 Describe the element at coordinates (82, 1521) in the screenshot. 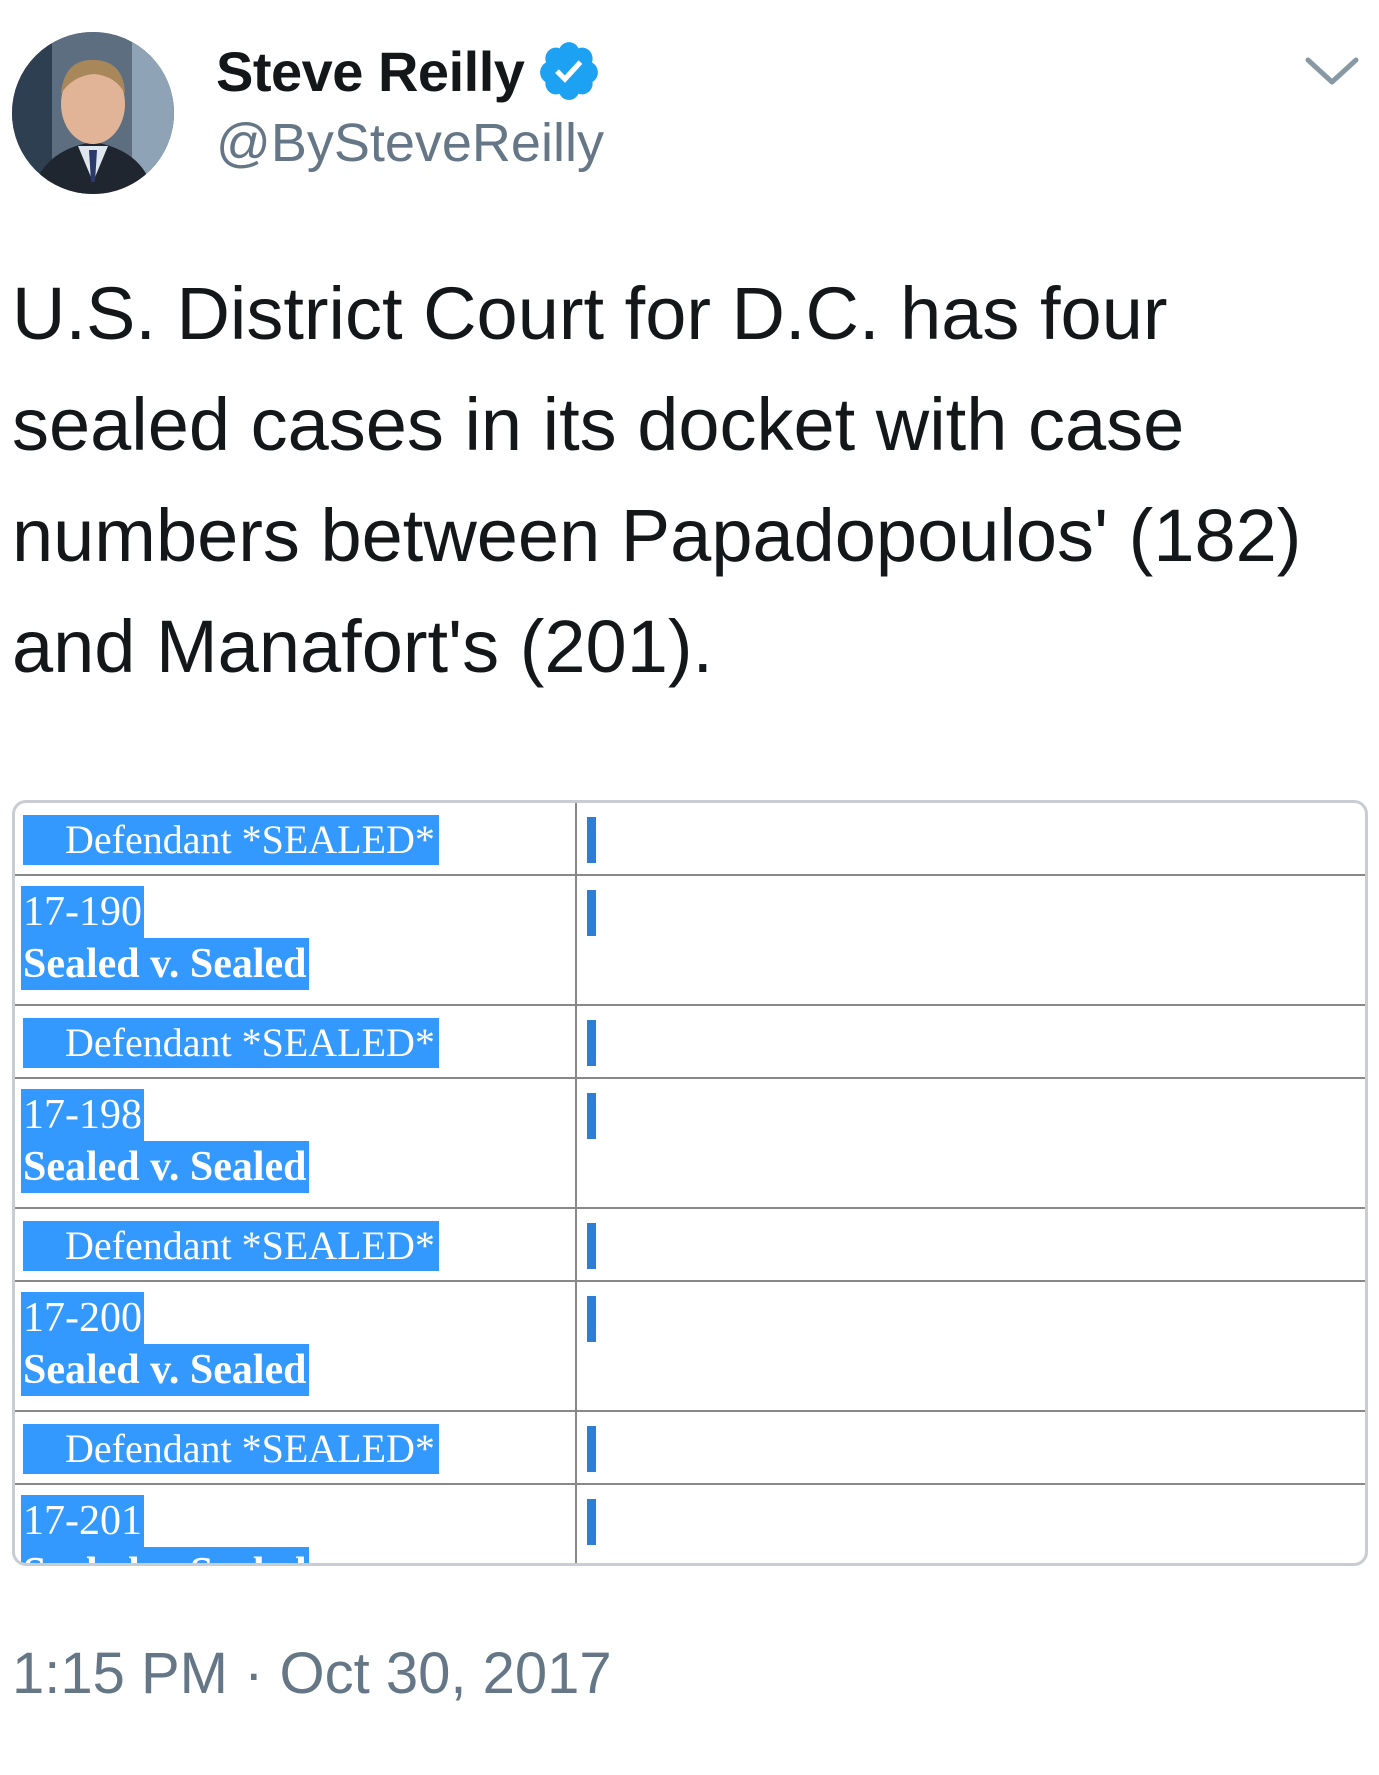

I see `case-number: 17-201` at that location.